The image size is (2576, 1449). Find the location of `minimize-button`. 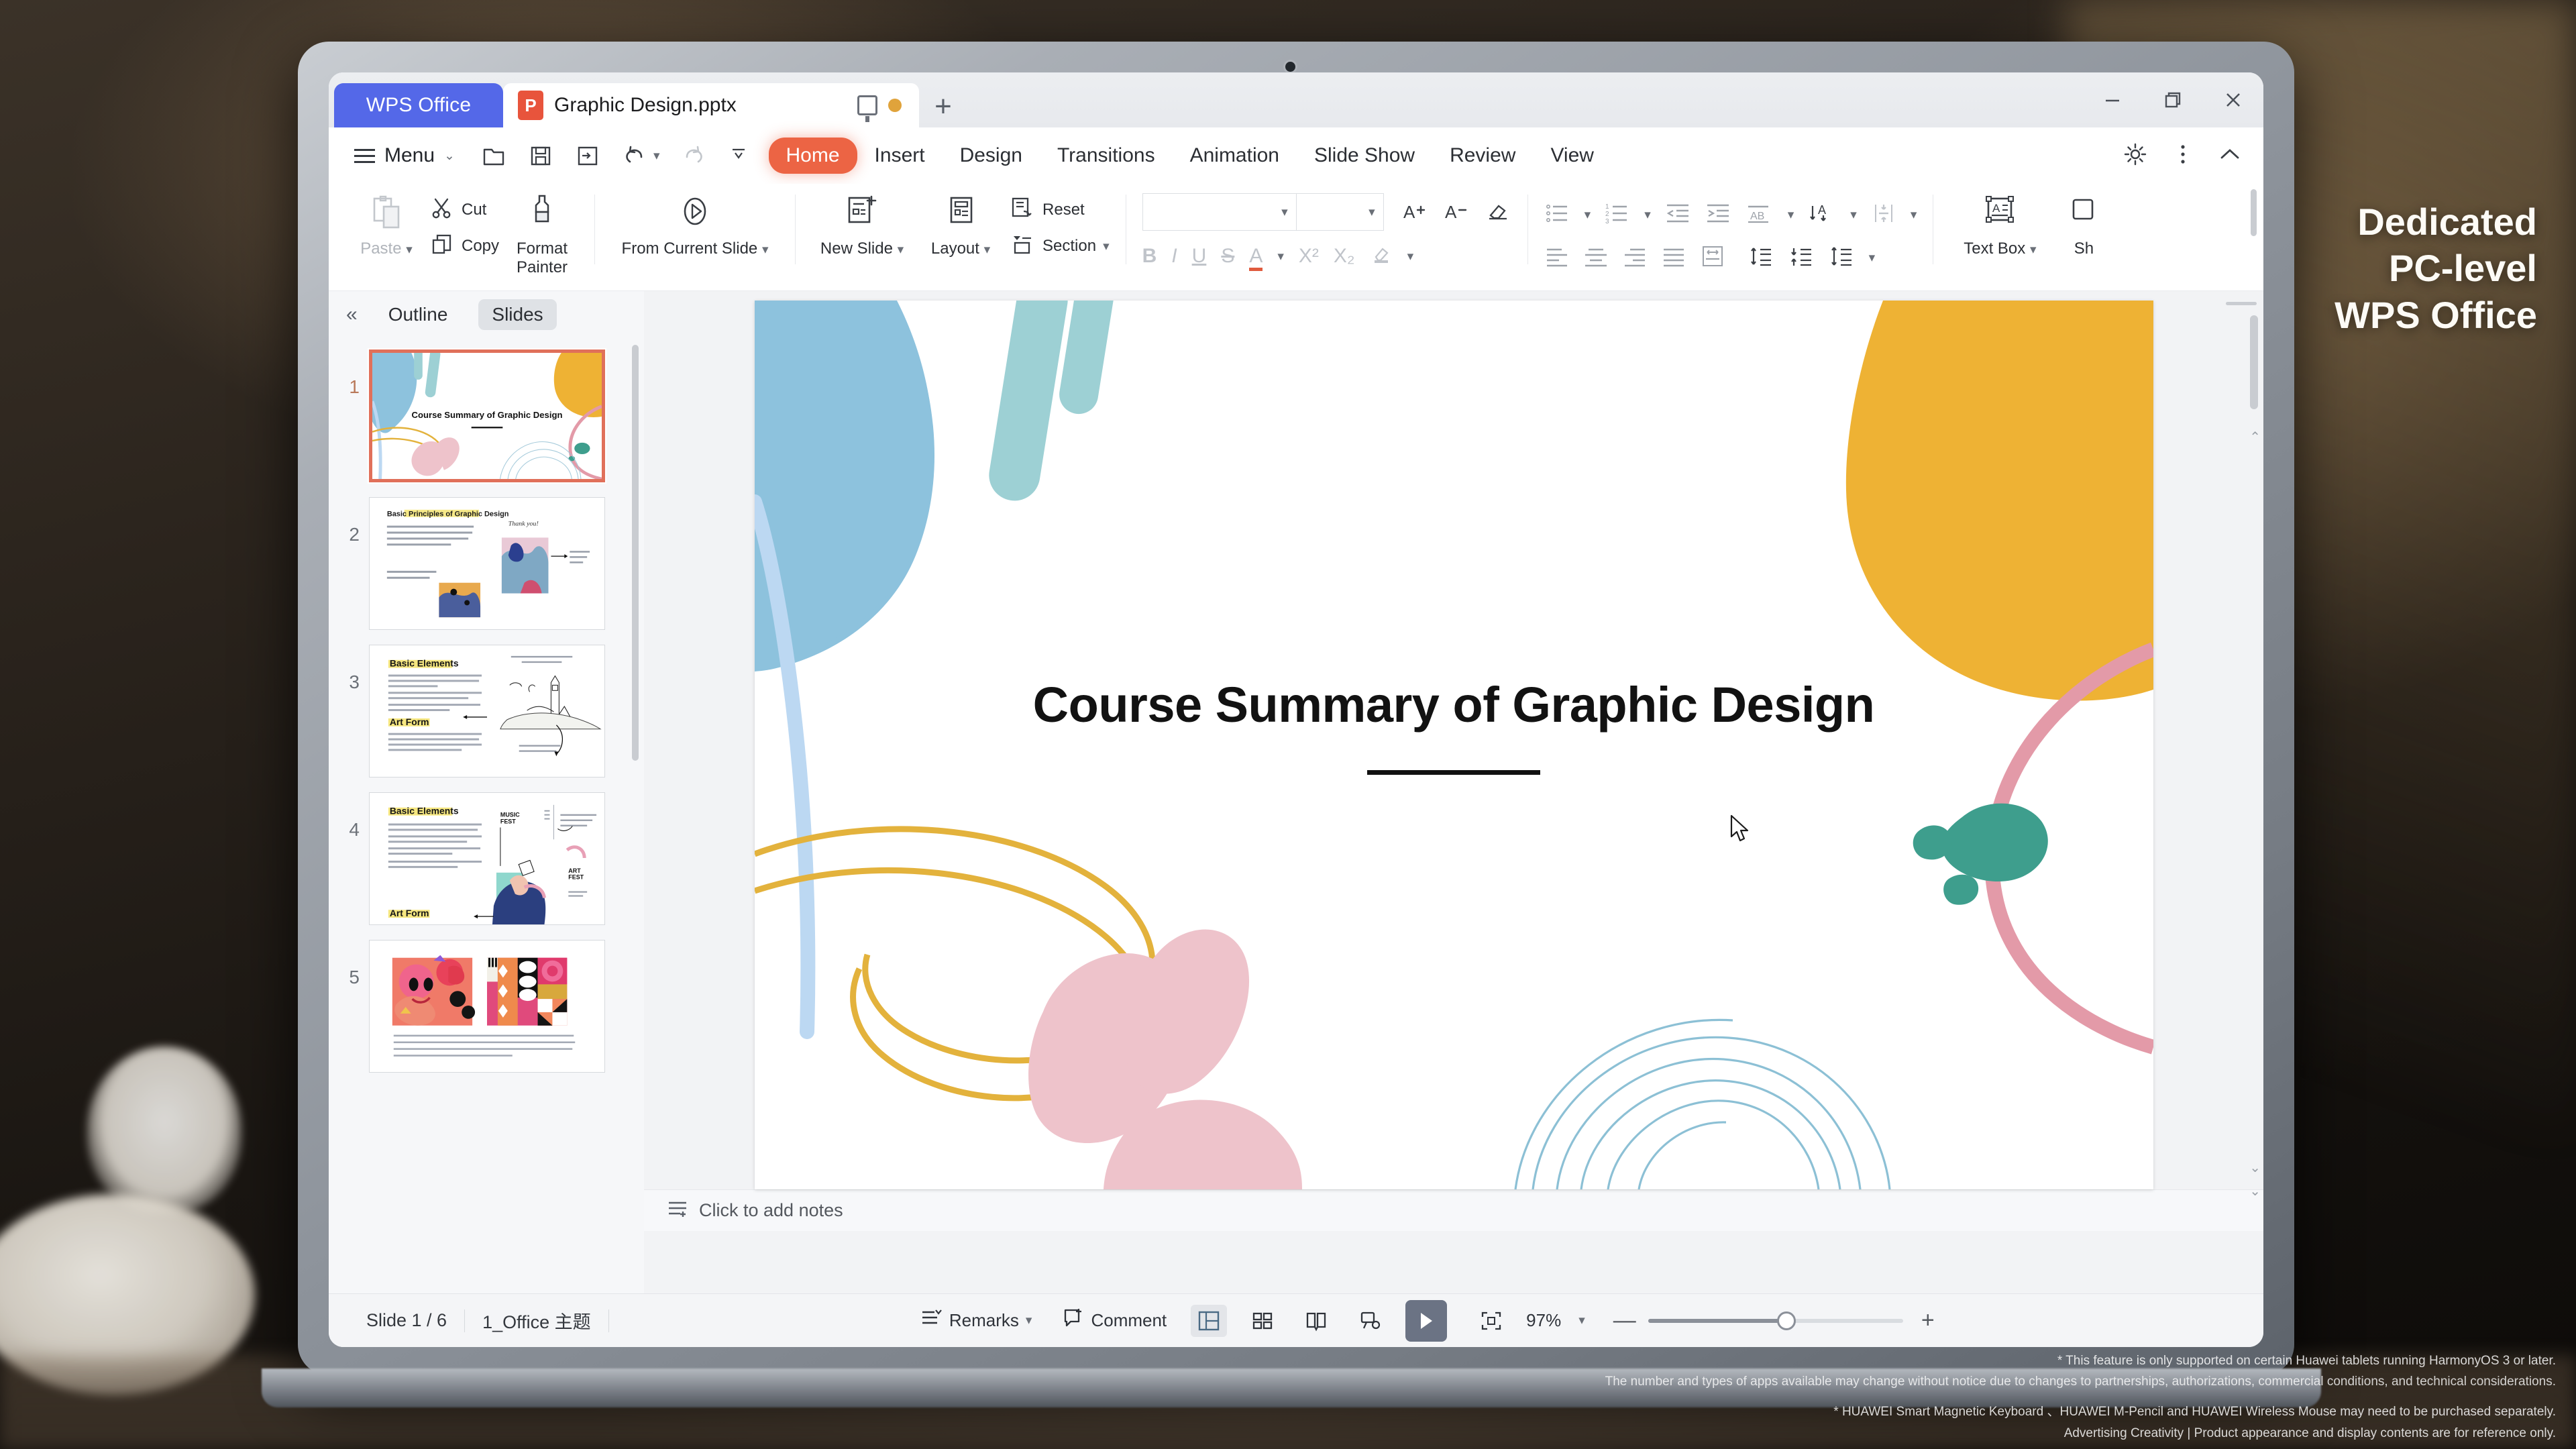

minimize-button is located at coordinates (2112, 103).